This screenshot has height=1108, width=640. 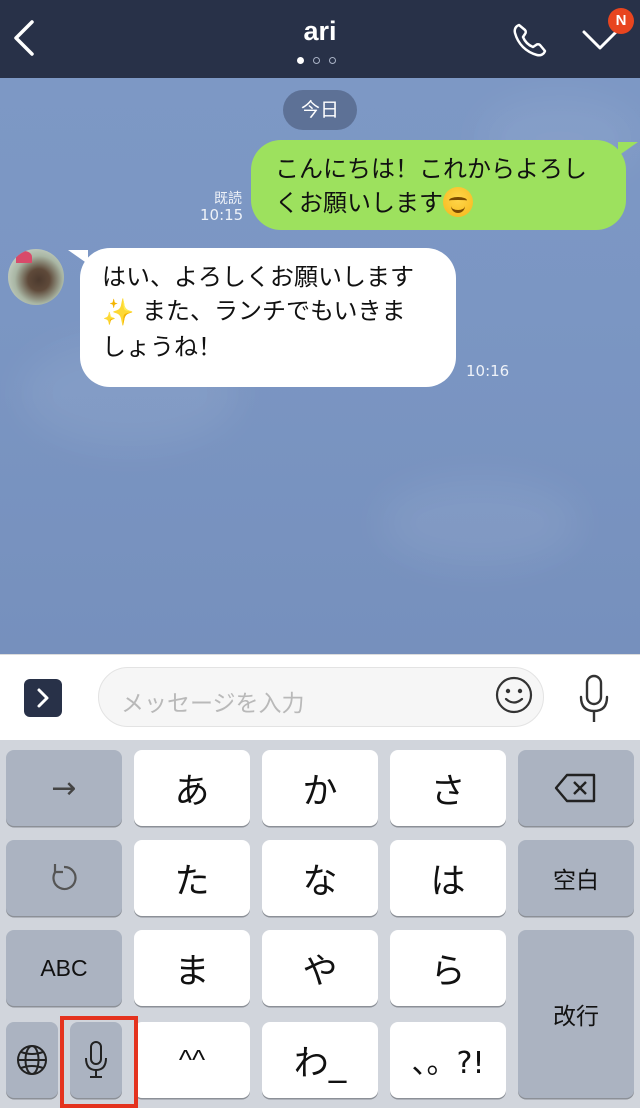 I want to click on undo-key, so click(x=64, y=878).